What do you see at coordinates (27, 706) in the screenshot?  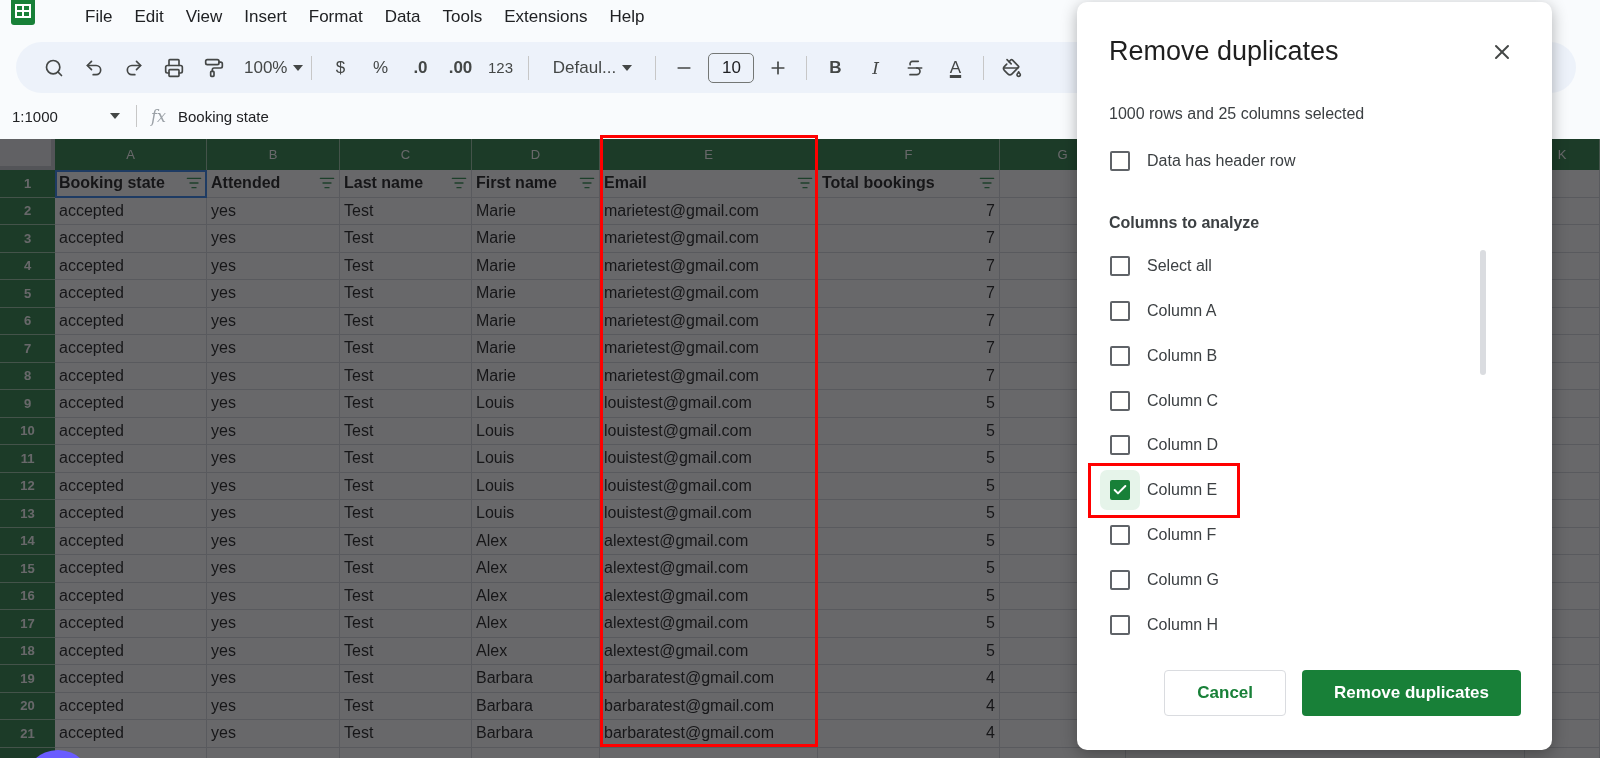 I see `row-number: 20` at bounding box center [27, 706].